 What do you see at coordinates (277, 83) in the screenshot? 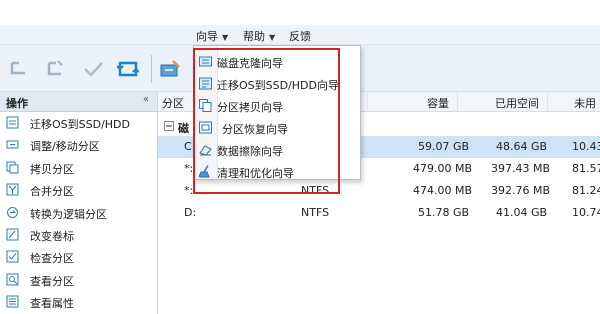
I see `menu-item-migrate-os: 迁移OS到SSD/HDD向导` at bounding box center [277, 83].